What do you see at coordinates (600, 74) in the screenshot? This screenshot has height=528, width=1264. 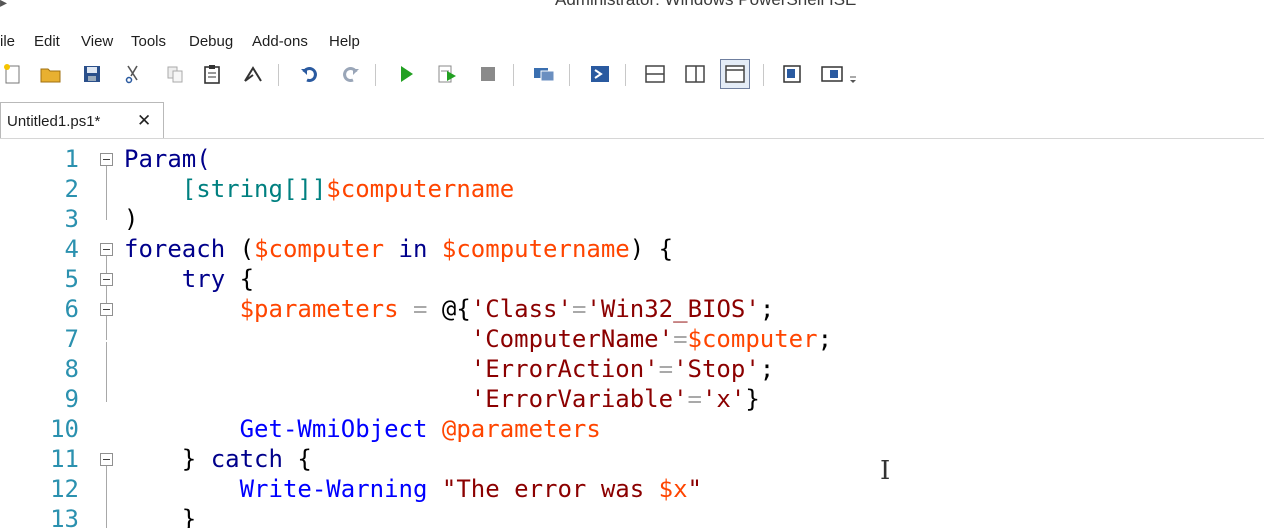 I see `powershell-icon` at bounding box center [600, 74].